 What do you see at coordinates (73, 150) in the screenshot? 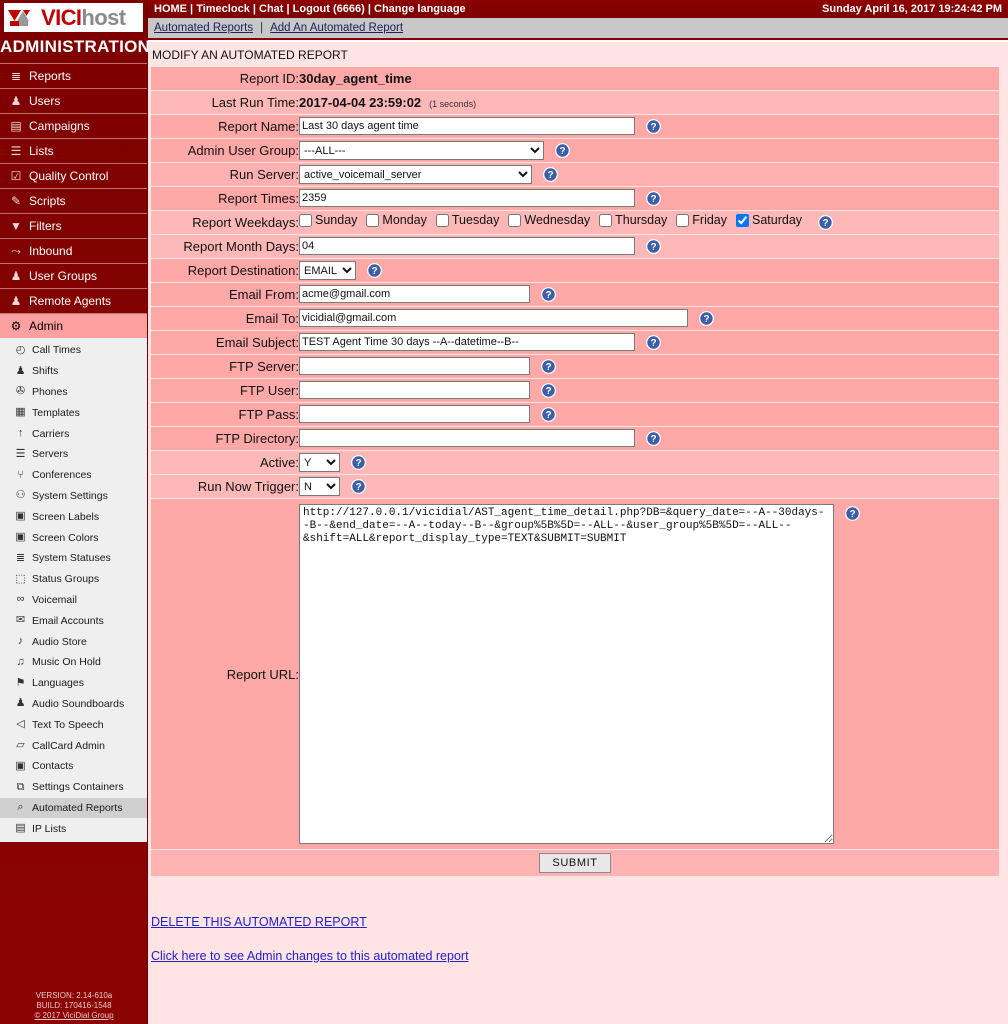
I see `sidebar-item-lists: ☰ Lists` at bounding box center [73, 150].